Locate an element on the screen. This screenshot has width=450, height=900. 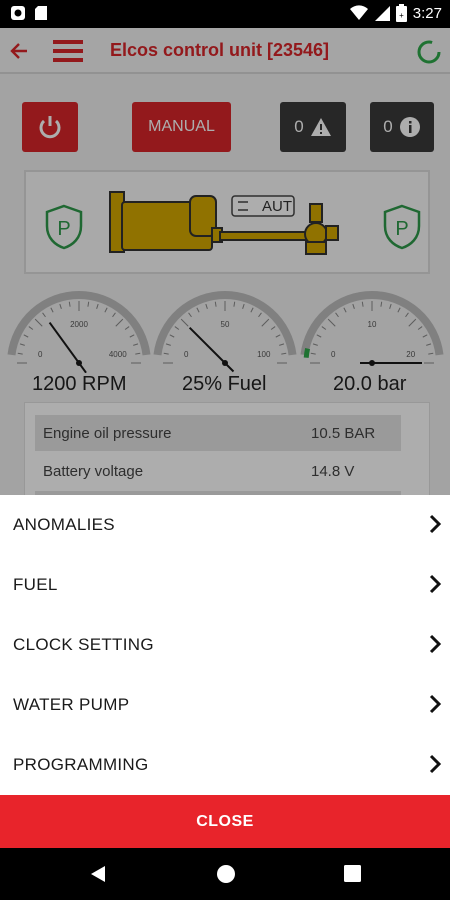
menu-item-programming: PROGRAMMING is located at coordinates (225, 765).